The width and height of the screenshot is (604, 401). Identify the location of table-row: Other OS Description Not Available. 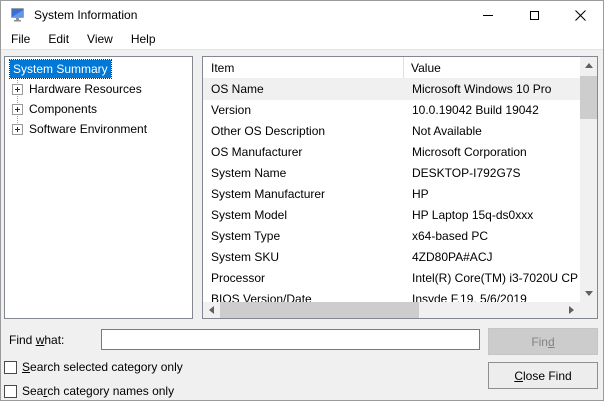
(391, 131).